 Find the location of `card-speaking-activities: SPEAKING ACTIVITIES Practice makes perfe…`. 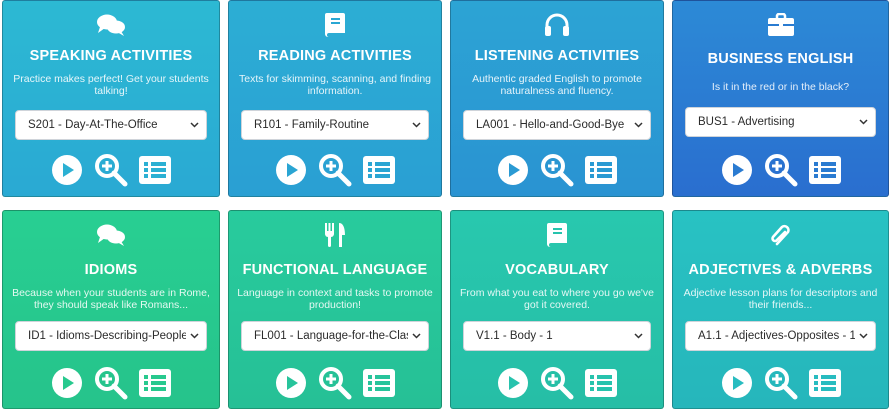

card-speaking-activities: SPEAKING ACTIVITIES Practice makes perfe… is located at coordinates (111, 98).